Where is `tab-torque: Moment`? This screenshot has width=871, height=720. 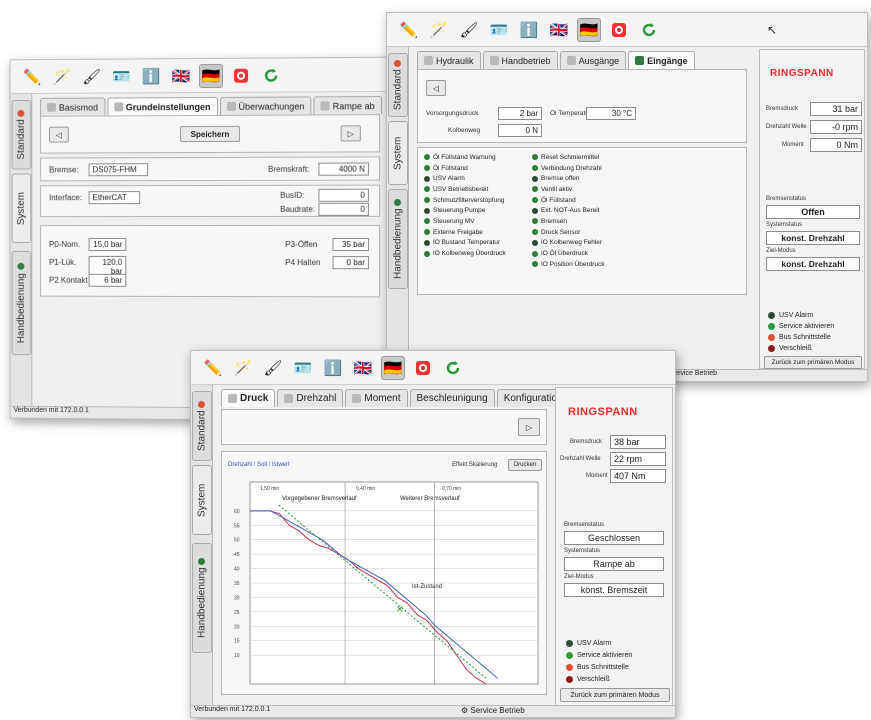
tab-torque: Moment is located at coordinates (376, 398).